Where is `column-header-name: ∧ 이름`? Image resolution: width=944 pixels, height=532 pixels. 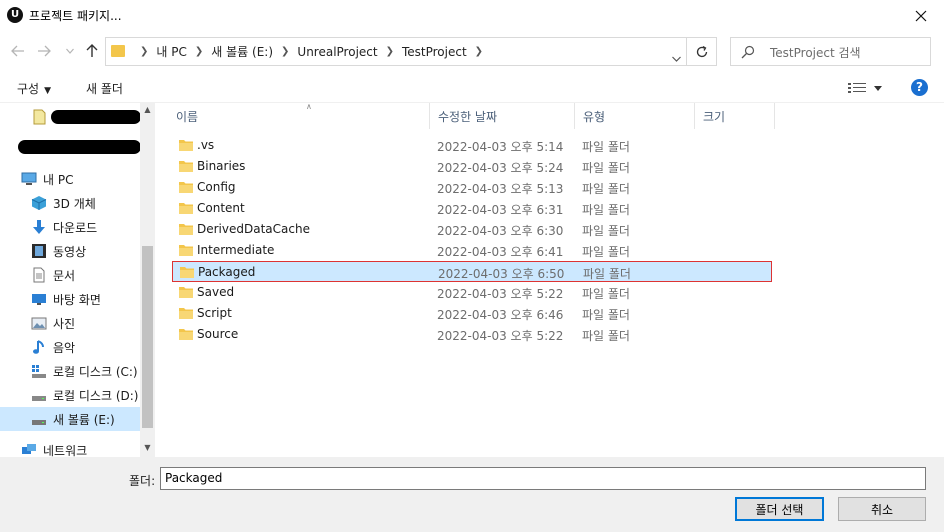 column-header-name: ∧ 이름 is located at coordinates (299, 115).